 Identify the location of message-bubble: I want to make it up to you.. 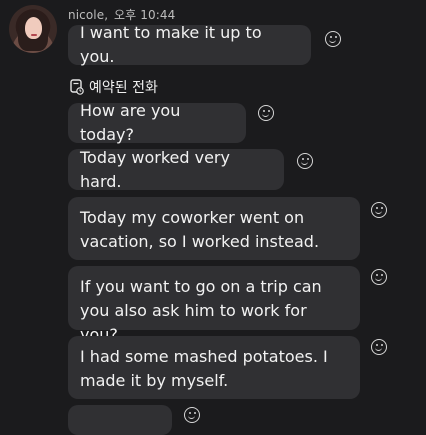
(189, 44).